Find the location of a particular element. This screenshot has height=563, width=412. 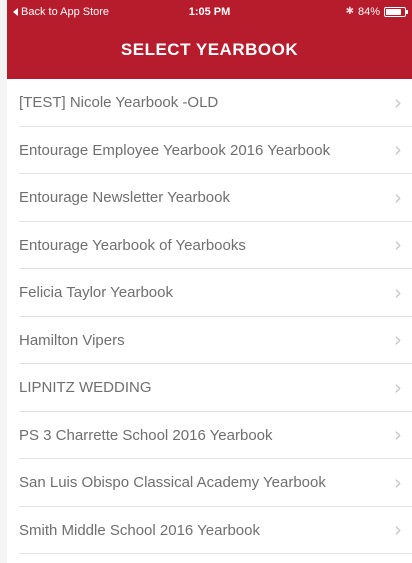

battery-percent: 84% is located at coordinates (368, 12).